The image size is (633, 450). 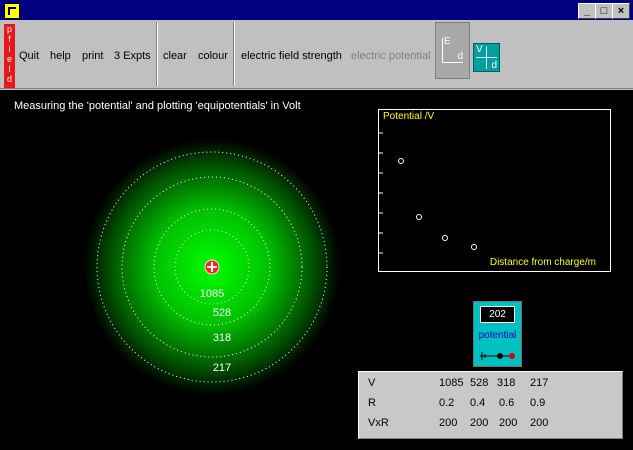 What do you see at coordinates (587, 11) in the screenshot?
I see `minimize-button: _` at bounding box center [587, 11].